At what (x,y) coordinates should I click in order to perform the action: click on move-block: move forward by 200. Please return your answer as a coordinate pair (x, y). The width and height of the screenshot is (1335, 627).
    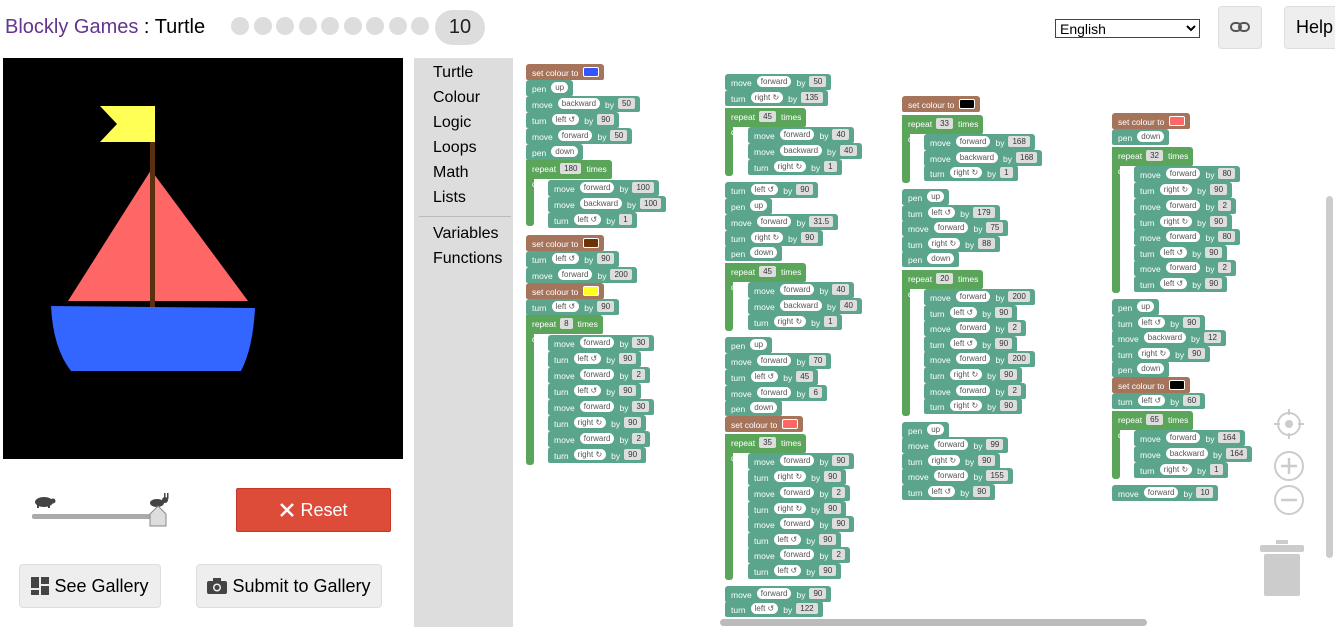
    Looking at the image, I should click on (581, 275).